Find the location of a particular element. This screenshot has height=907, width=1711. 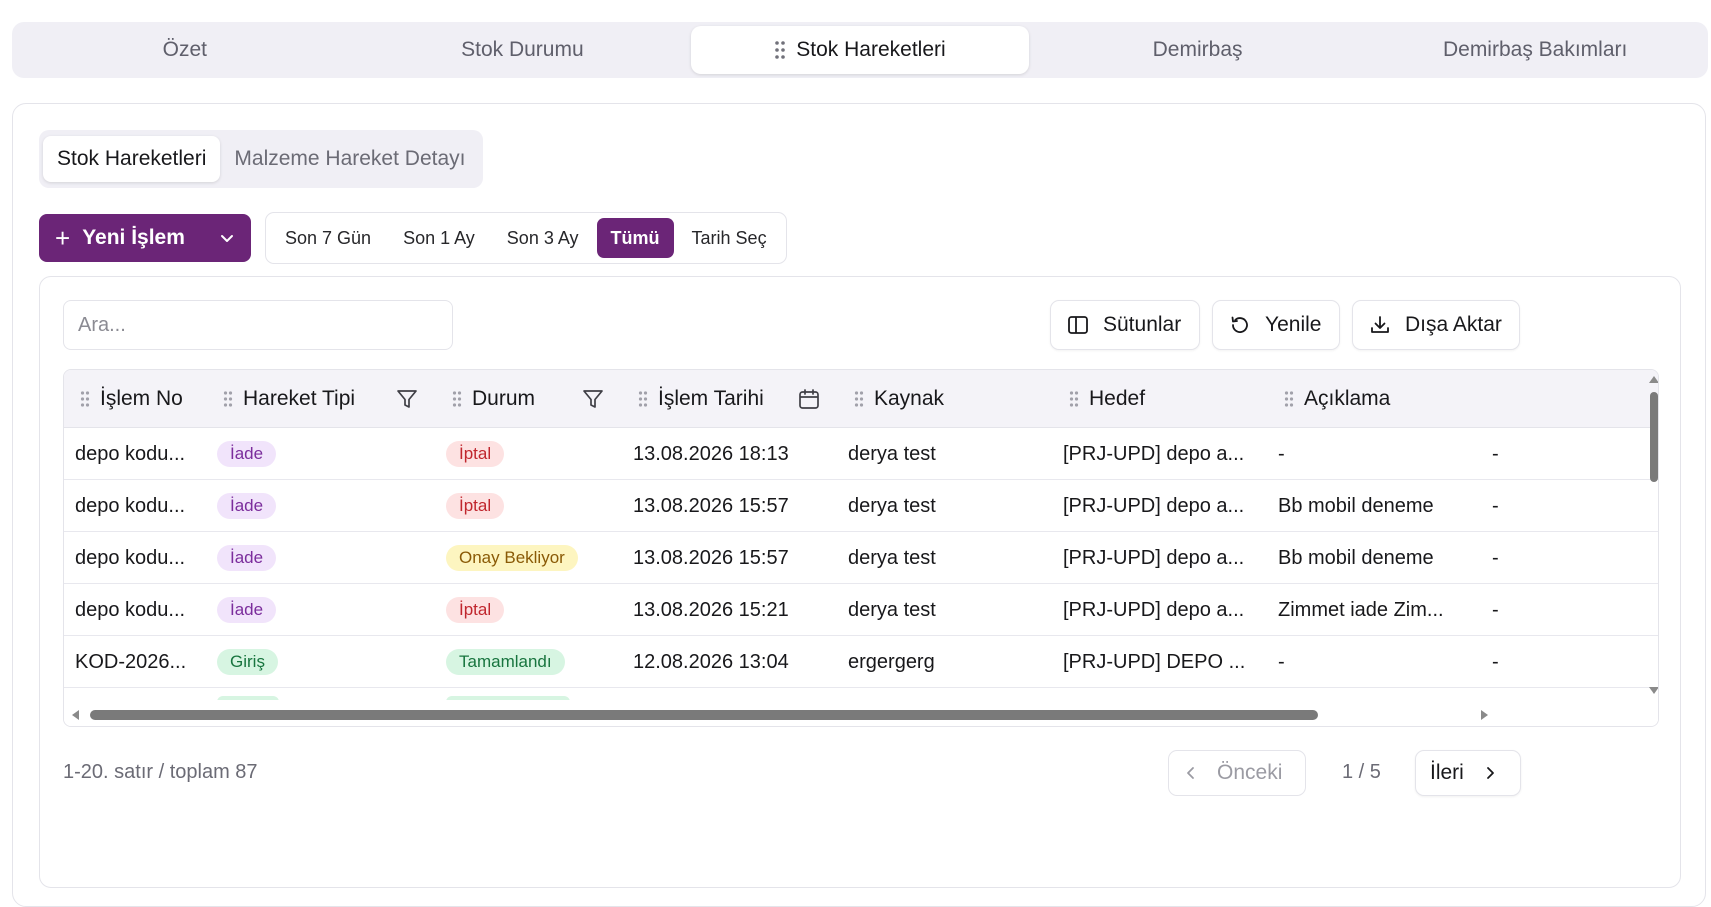

column-header-aciklama: Açıklama is located at coordinates (1337, 399).